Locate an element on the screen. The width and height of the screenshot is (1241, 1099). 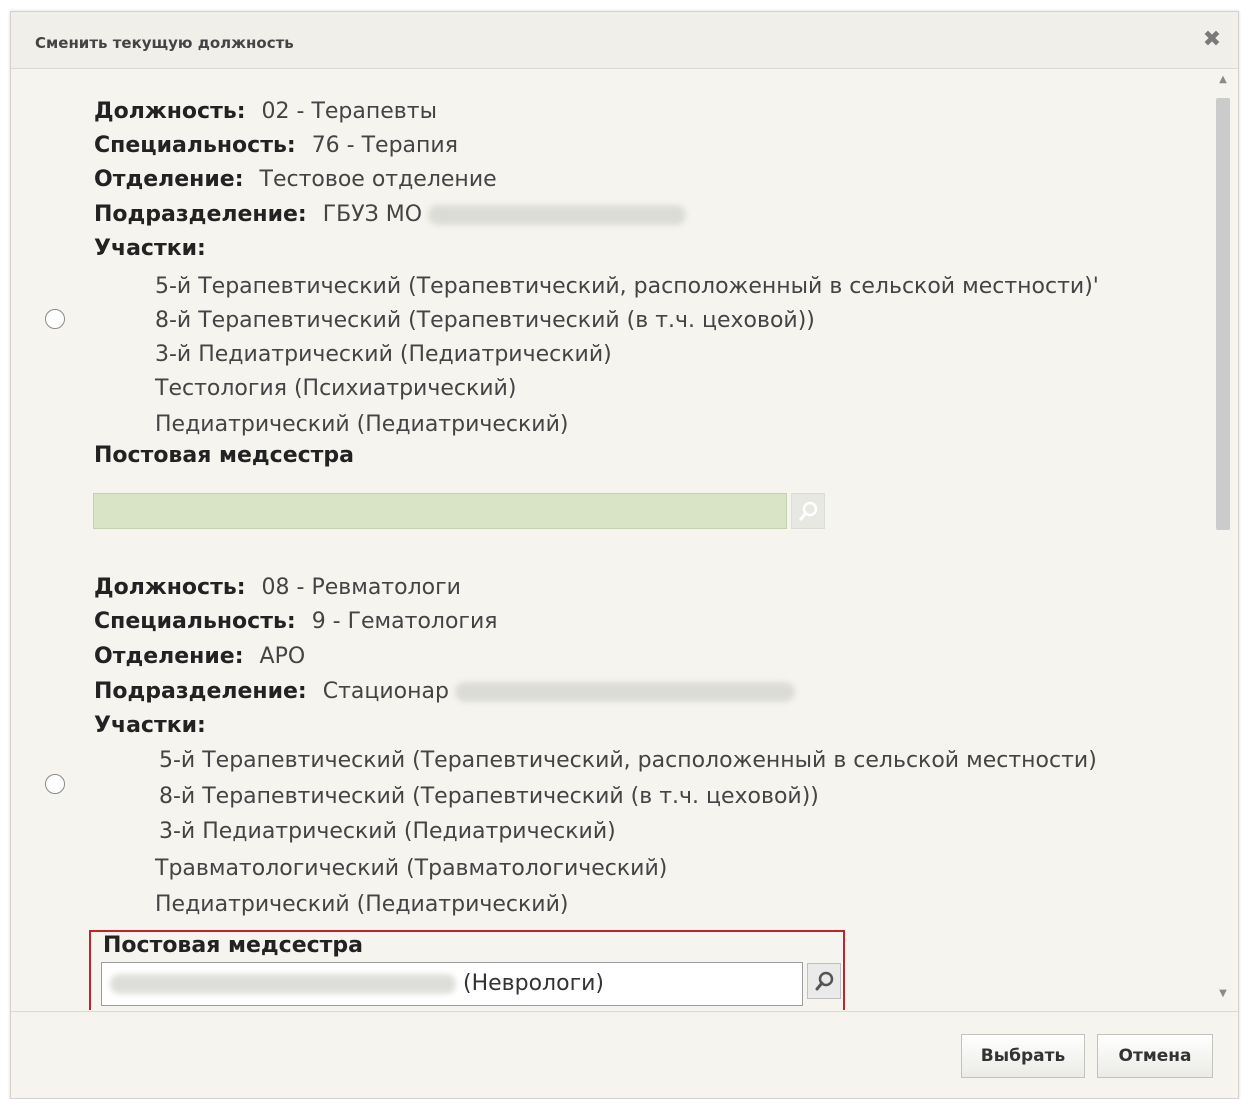
subdivision-label: Подразделение: is located at coordinates (200, 691).